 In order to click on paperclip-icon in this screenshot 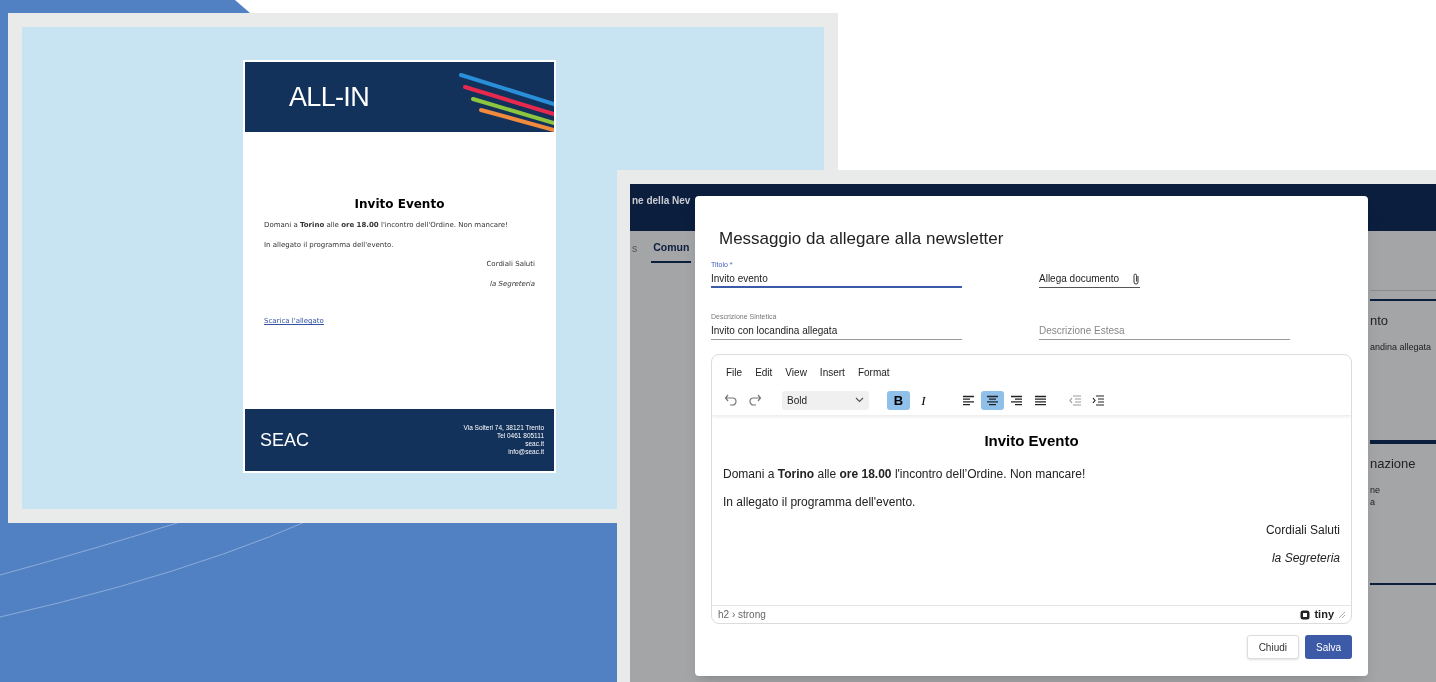, I will do `click(1136, 278)`.